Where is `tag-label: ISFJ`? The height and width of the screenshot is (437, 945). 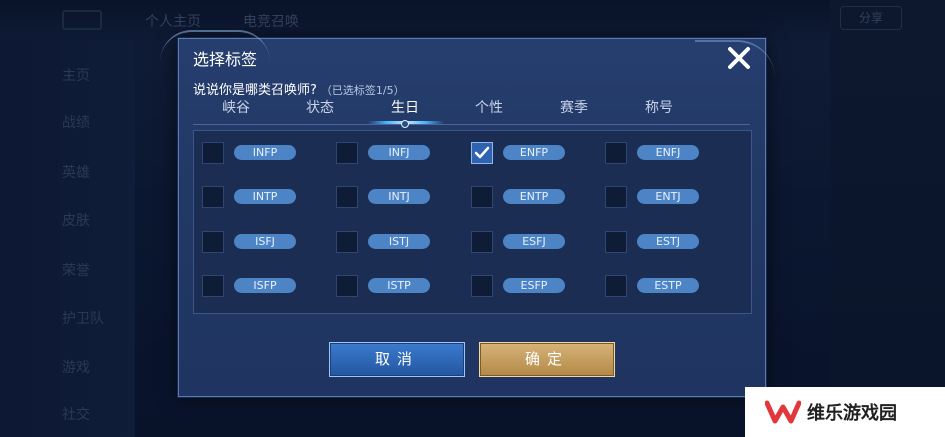
tag-label: ISFJ is located at coordinates (265, 241).